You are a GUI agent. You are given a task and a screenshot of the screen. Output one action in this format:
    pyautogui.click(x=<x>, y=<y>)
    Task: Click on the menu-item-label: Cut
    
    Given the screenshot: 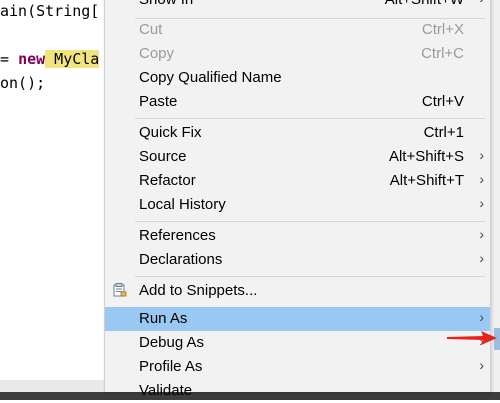 What is the action you would take?
    pyautogui.click(x=151, y=29)
    